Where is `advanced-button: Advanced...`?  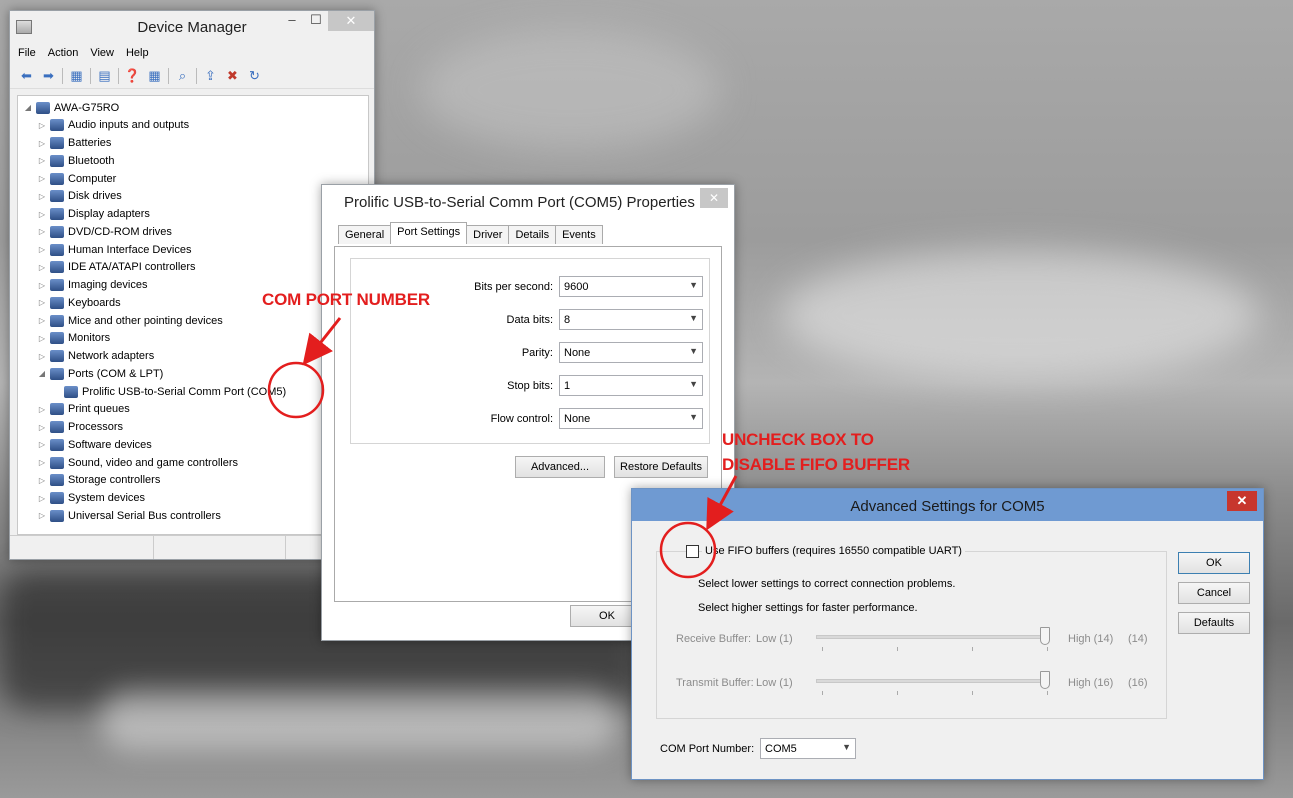 advanced-button: Advanced... is located at coordinates (560, 467).